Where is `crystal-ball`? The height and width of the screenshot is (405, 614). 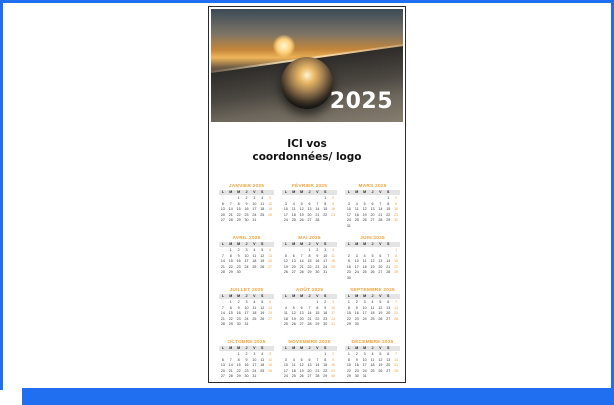 crystal-ball is located at coordinates (307, 83).